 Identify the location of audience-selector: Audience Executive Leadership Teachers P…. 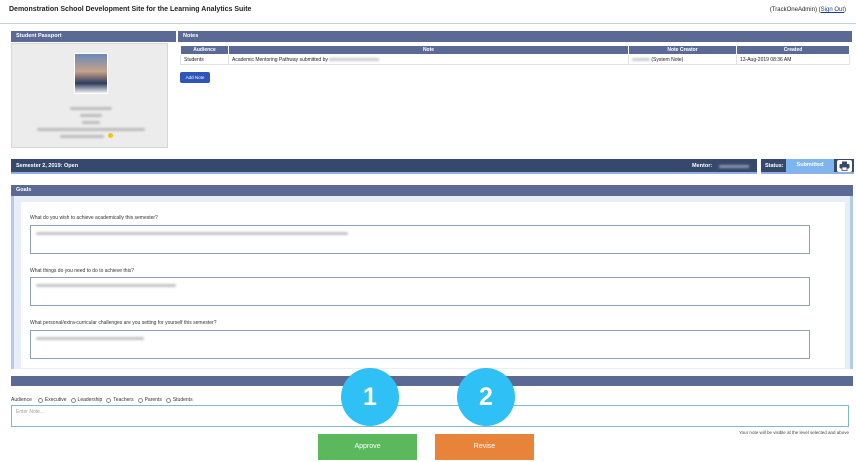
(104, 400).